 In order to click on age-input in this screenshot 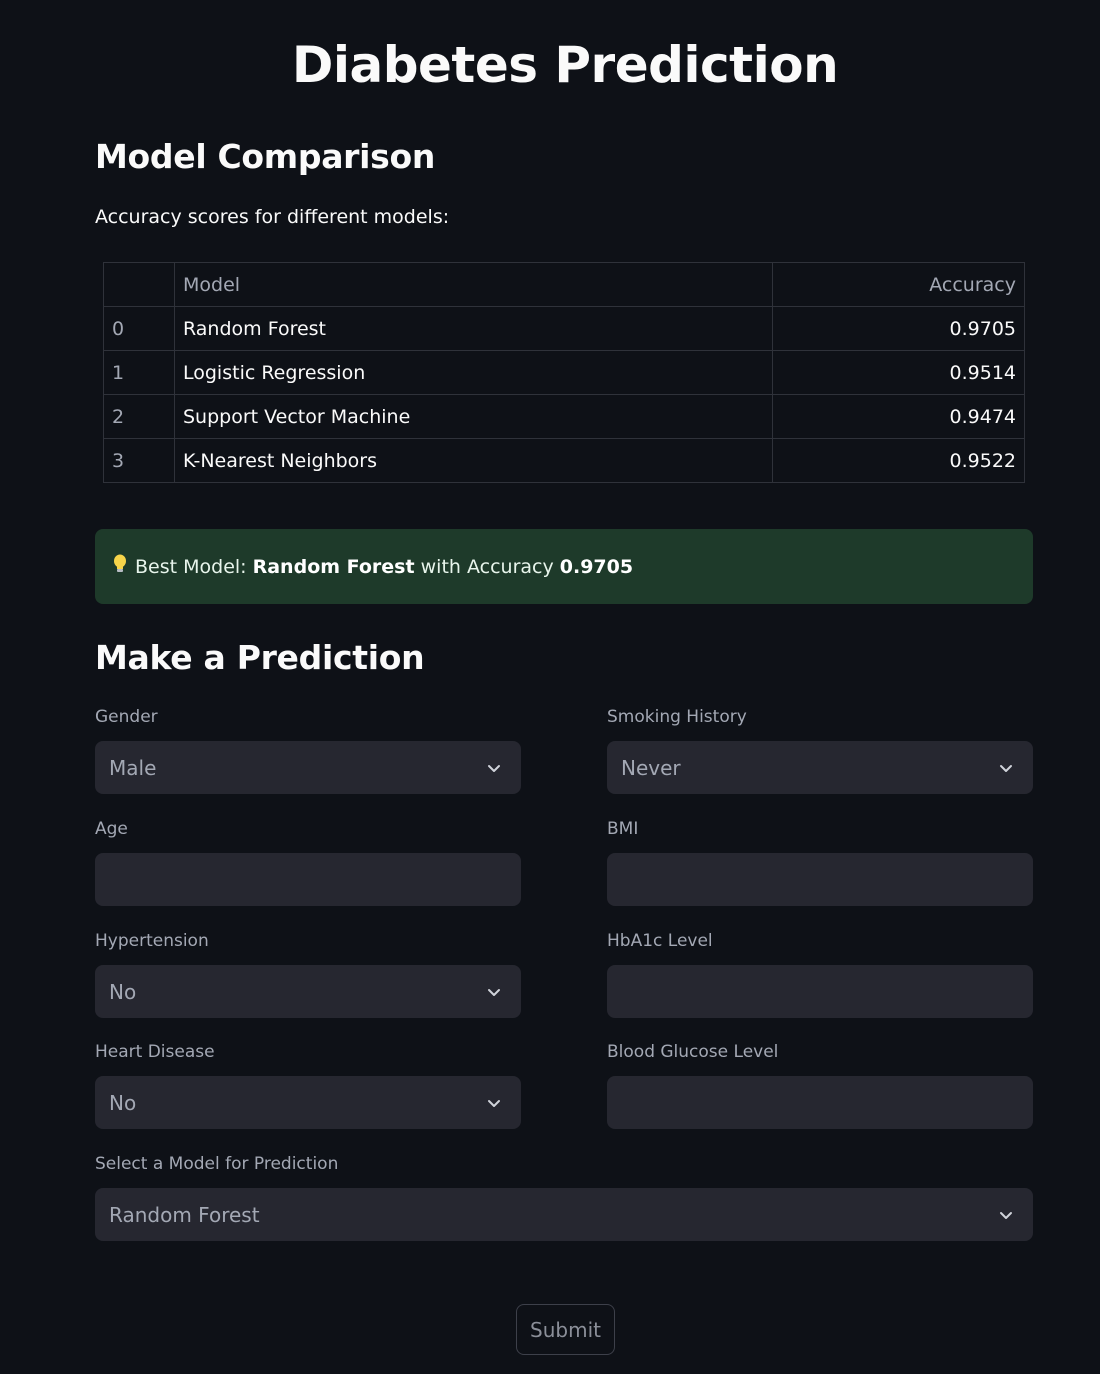, I will do `click(308, 879)`.